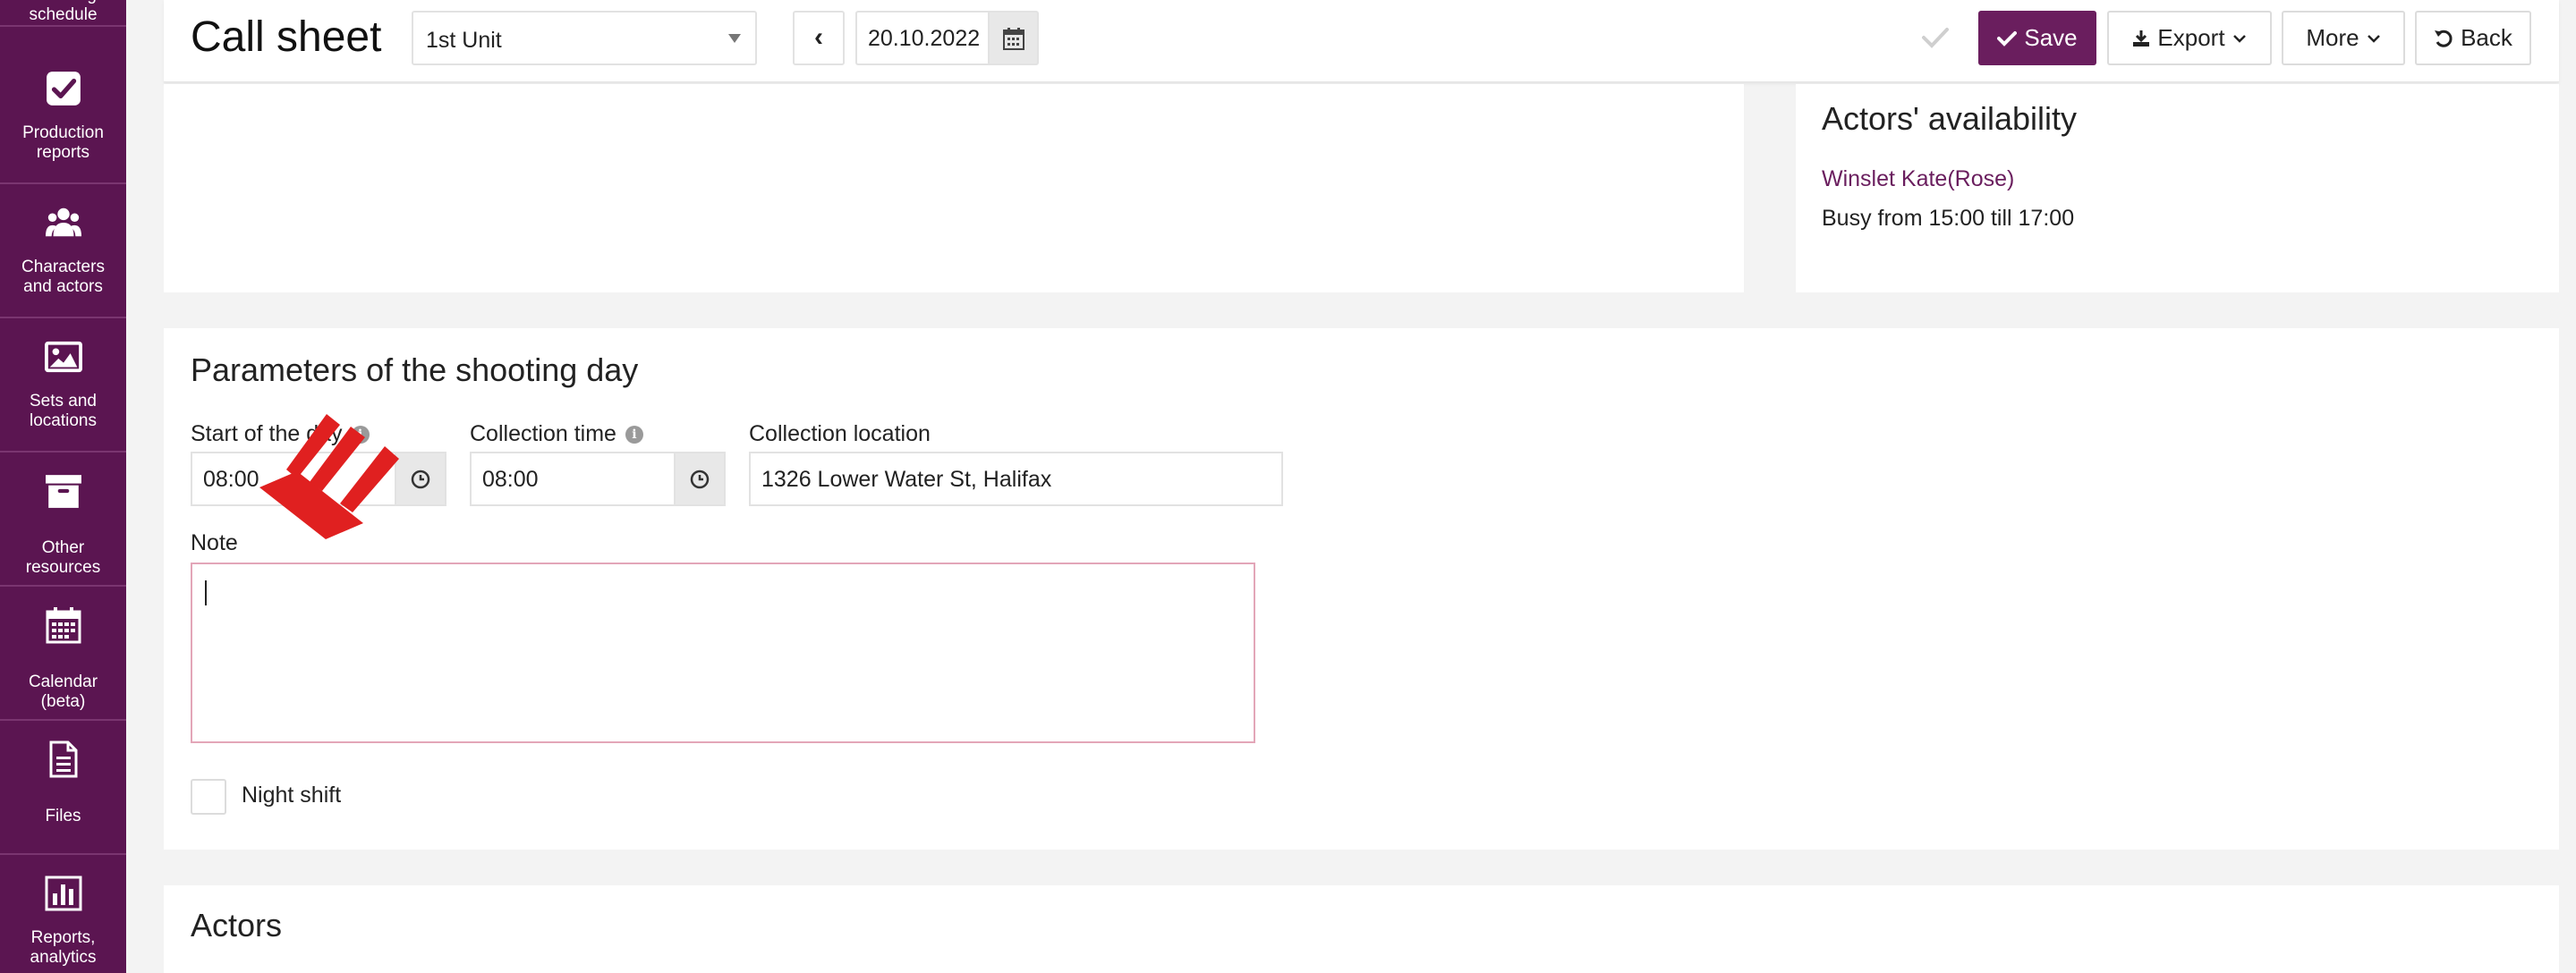 The image size is (2576, 973). What do you see at coordinates (2332, 37) in the screenshot?
I see `more-button-label: More` at bounding box center [2332, 37].